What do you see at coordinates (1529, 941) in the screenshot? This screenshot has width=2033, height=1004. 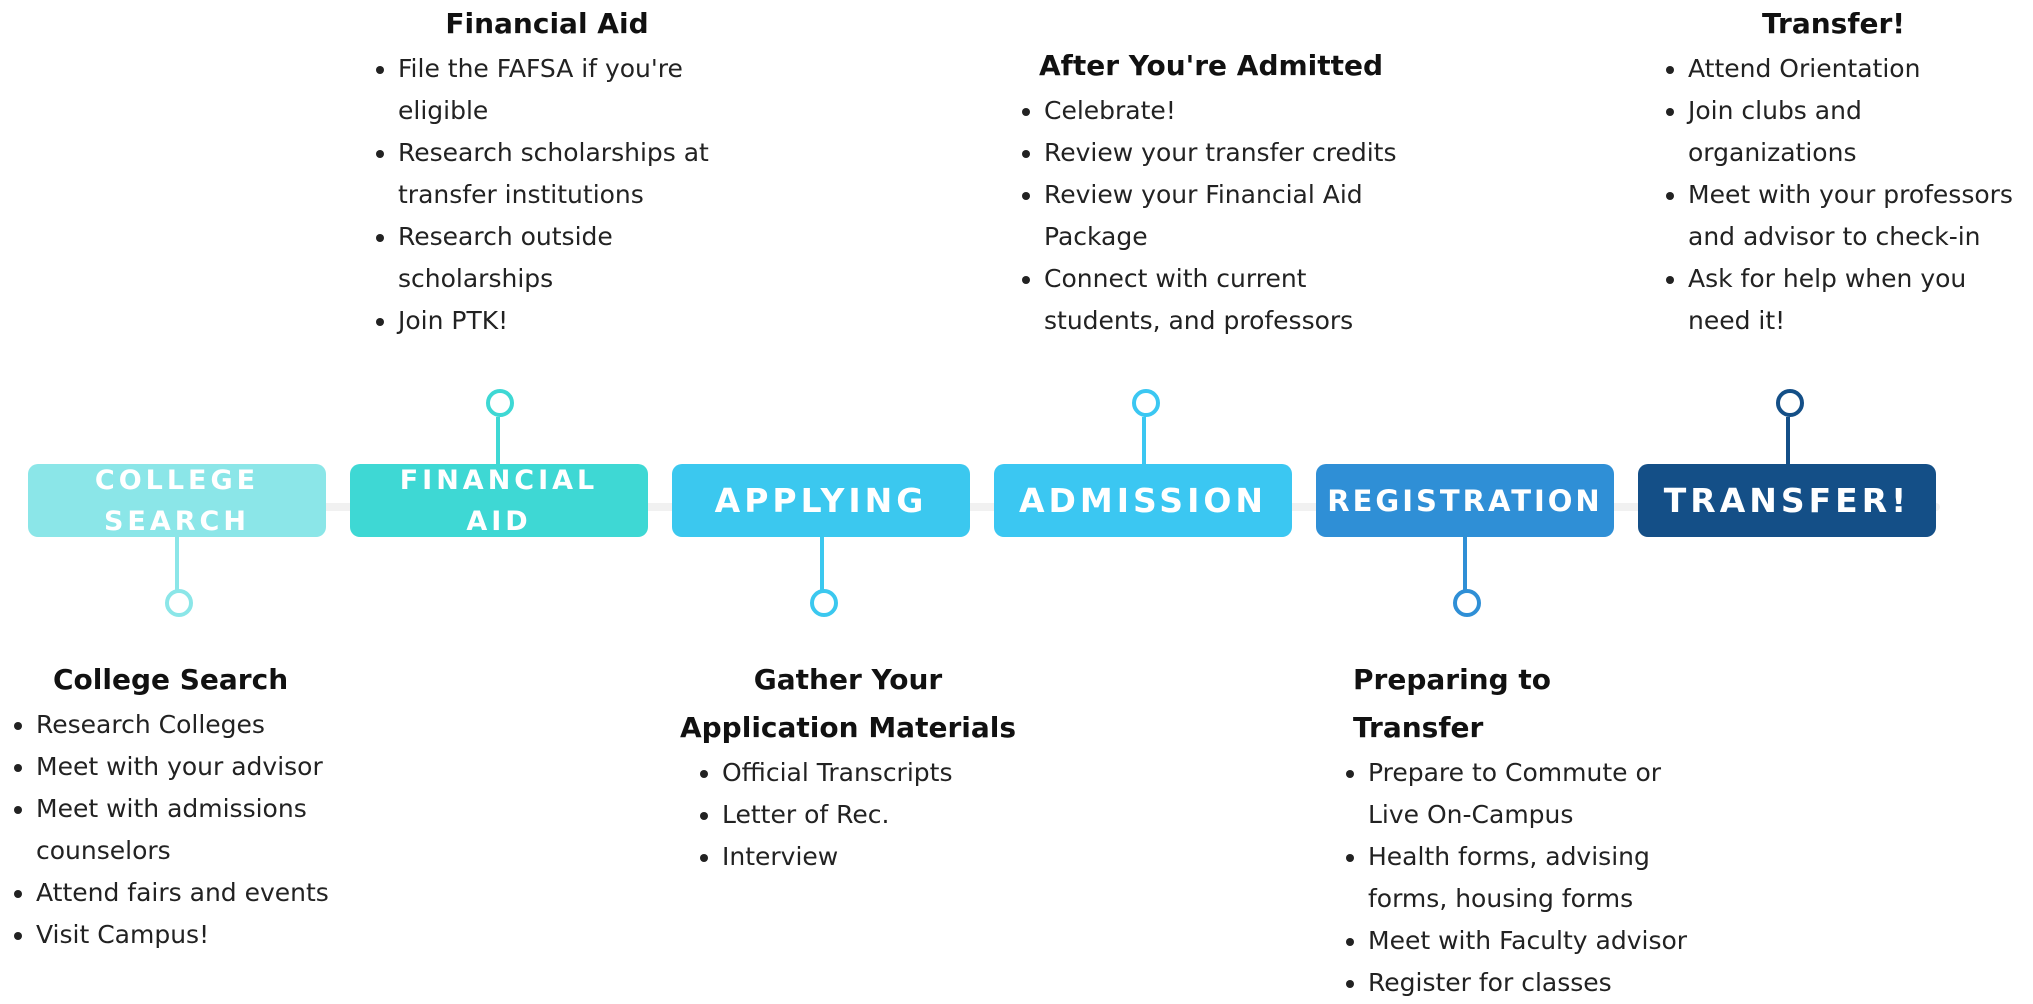 I see `list-item: Meet with Faculty advisor` at bounding box center [1529, 941].